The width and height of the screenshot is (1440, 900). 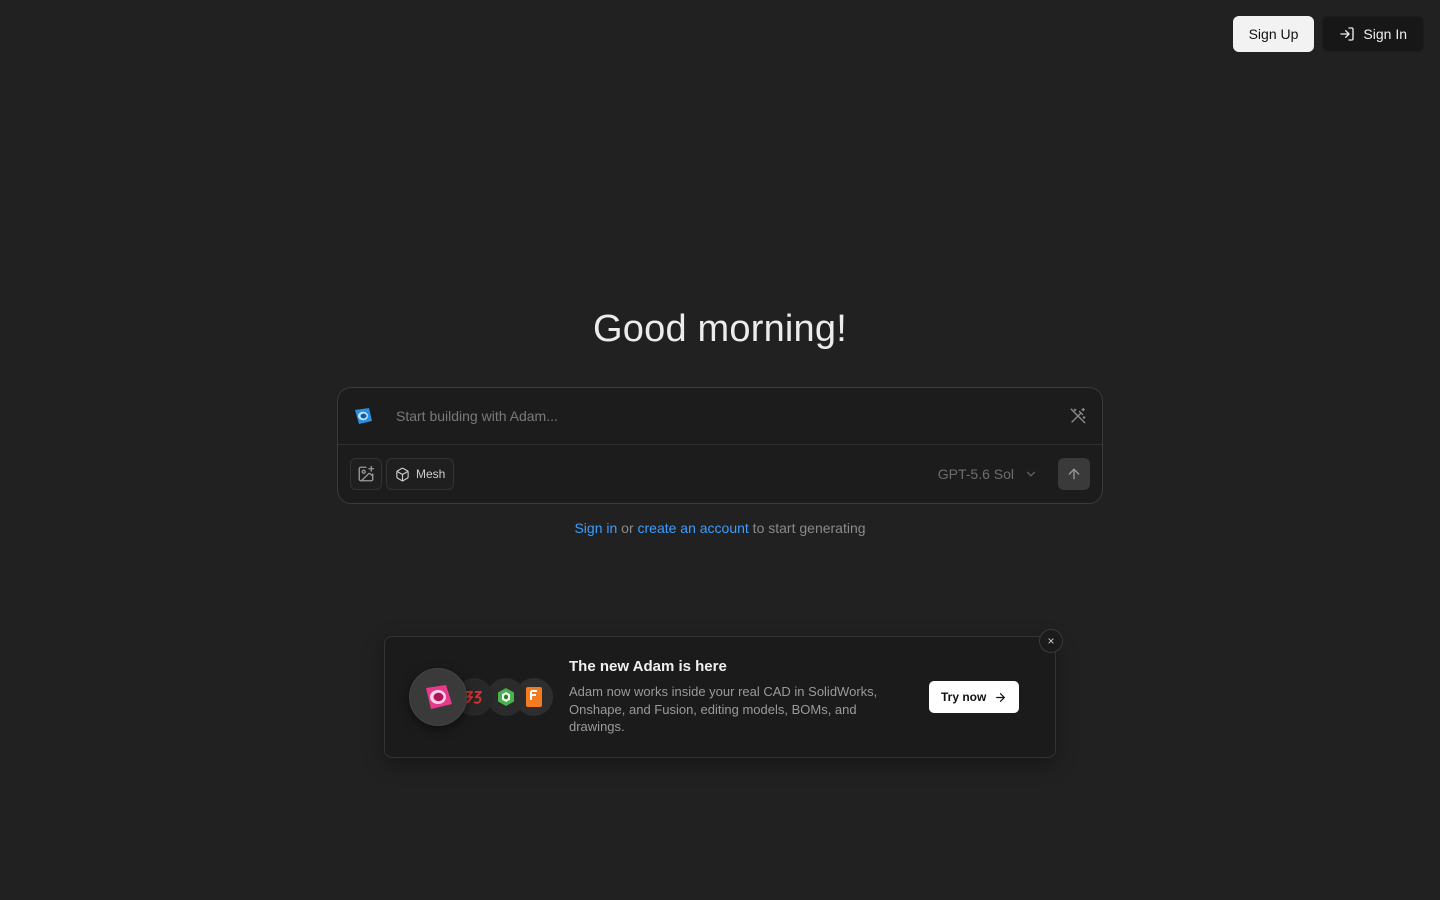 What do you see at coordinates (807, 528) in the screenshot?
I see `auth-hint-suffix: to start generating` at bounding box center [807, 528].